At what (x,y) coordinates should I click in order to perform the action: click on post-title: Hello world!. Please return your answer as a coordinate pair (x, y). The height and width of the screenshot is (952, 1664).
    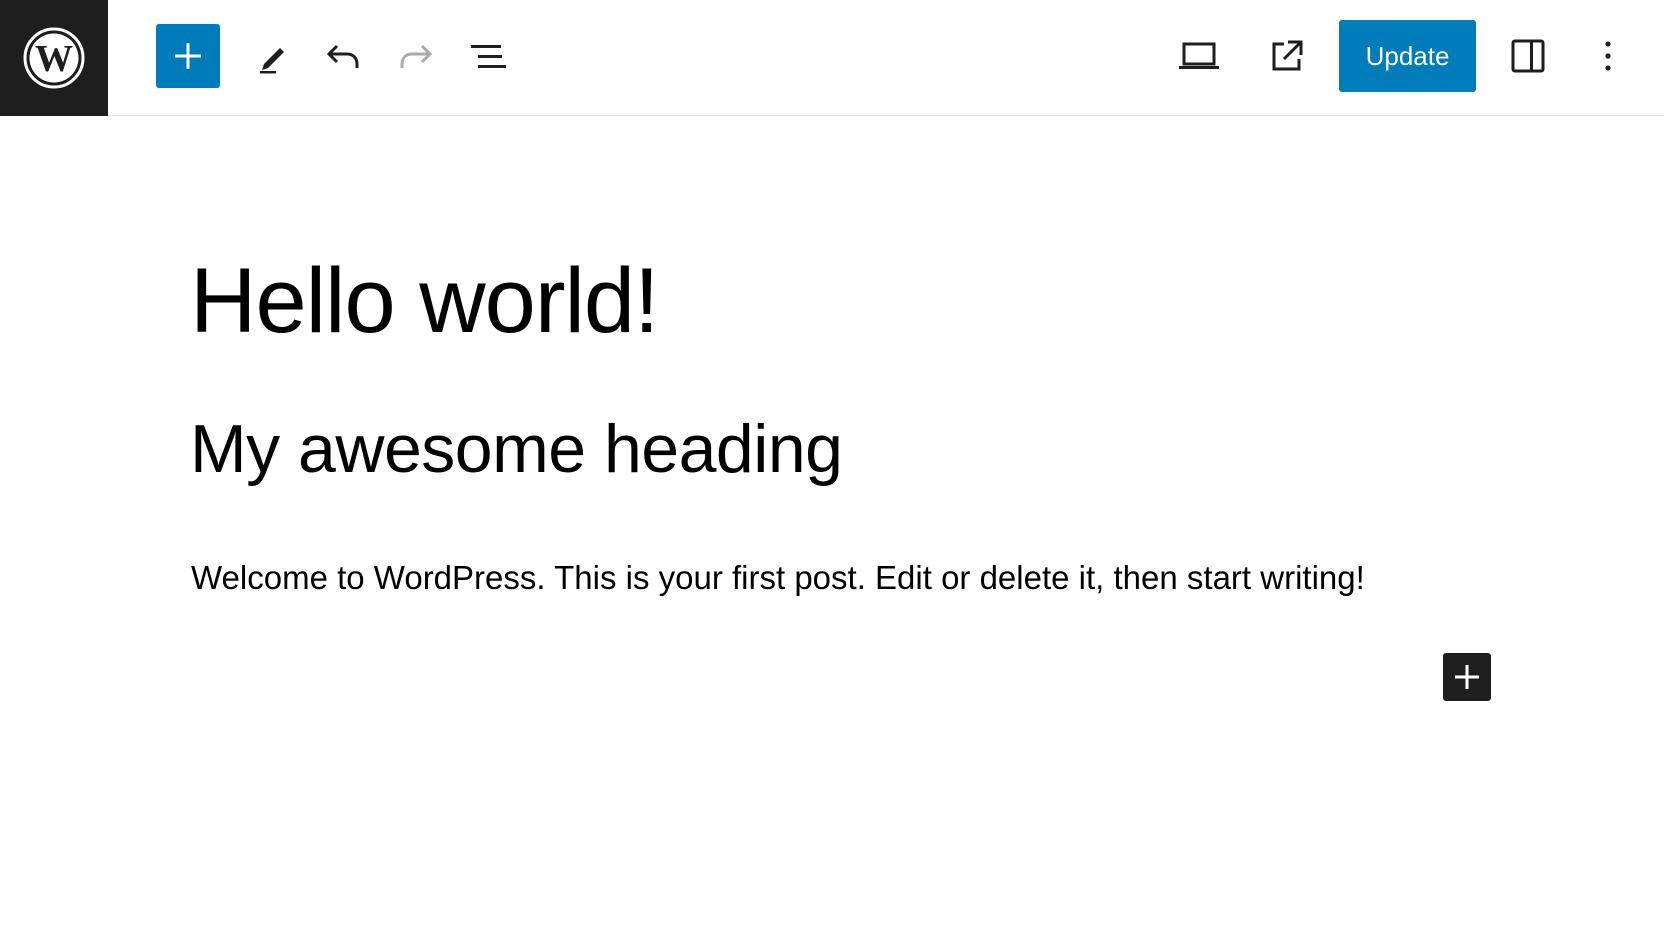
    Looking at the image, I should click on (425, 301).